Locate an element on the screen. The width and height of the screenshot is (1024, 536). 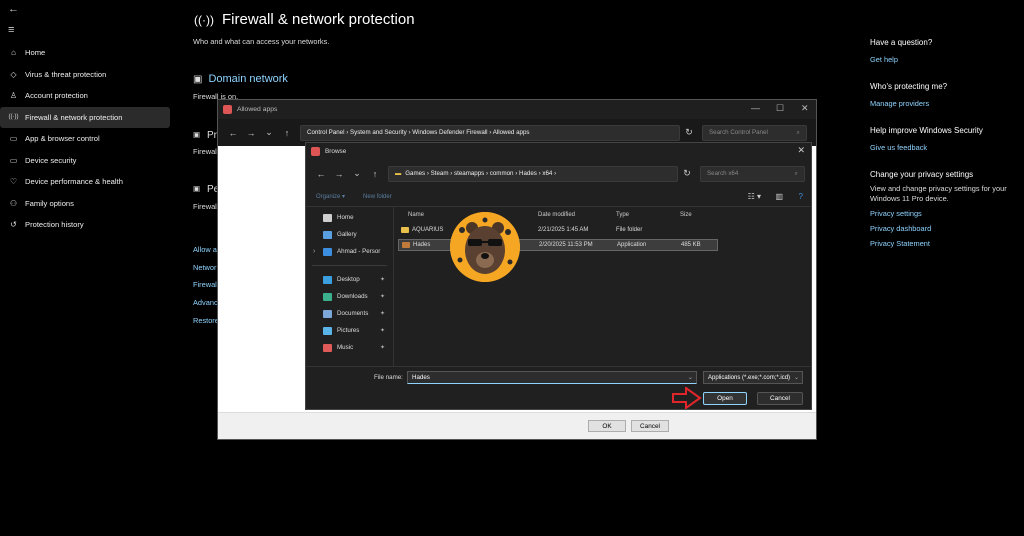
chevron-right-icon: › is located at coordinates (314, 251).